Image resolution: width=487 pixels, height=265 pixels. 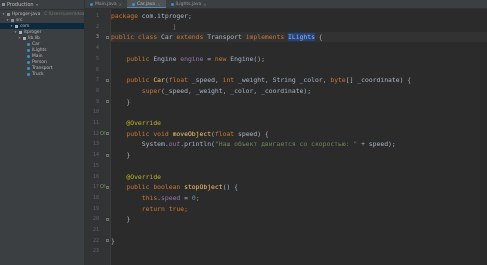 What do you see at coordinates (26, 14) in the screenshot?
I see `tree-item-label: Hproger-java` at bounding box center [26, 14].